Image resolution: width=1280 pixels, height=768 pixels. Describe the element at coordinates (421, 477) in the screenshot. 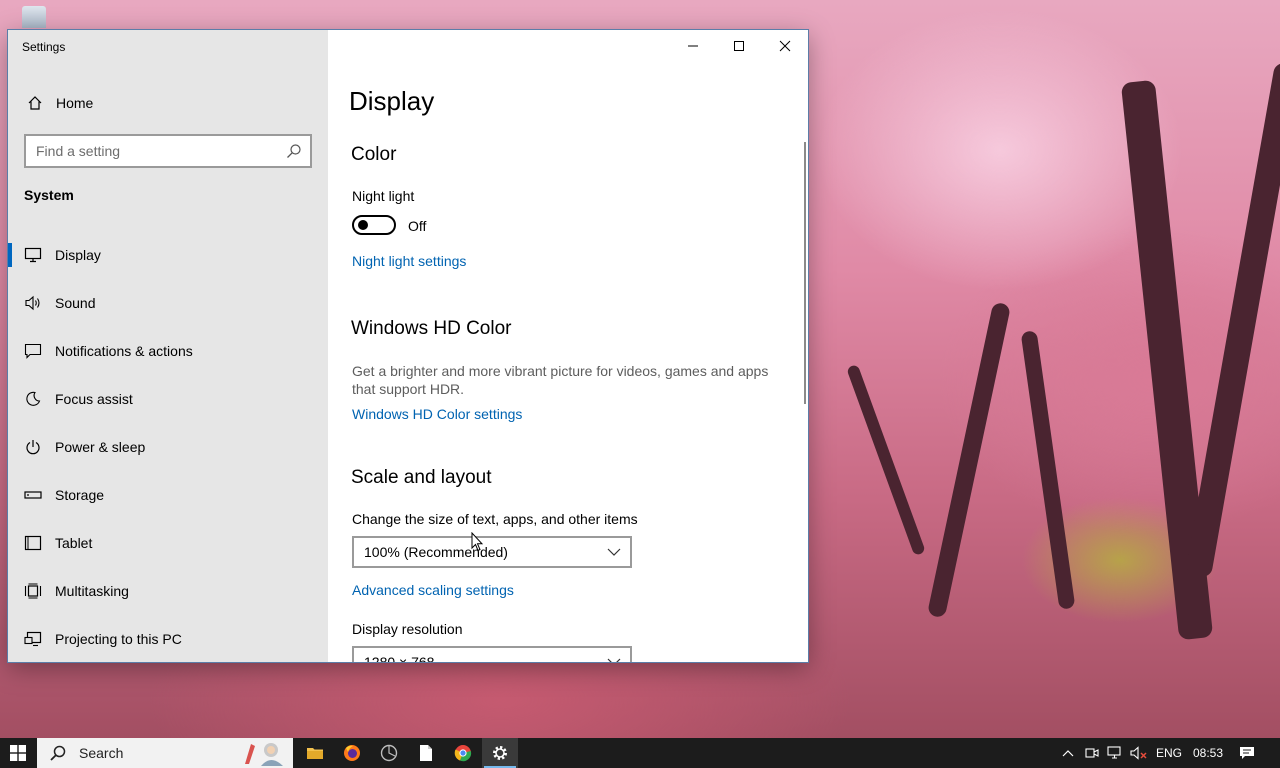

I see `scale-heading: Scale and layout` at that location.